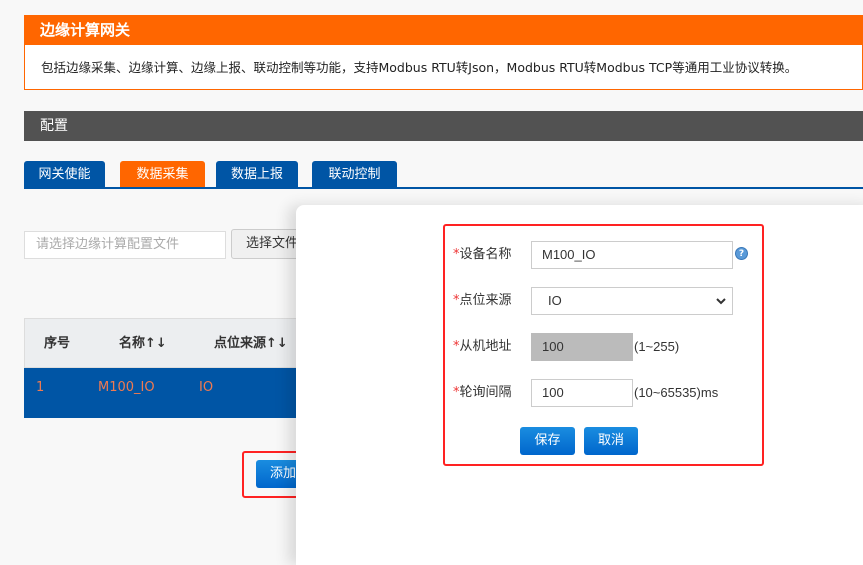 The width and height of the screenshot is (863, 565). What do you see at coordinates (40, 387) in the screenshot?
I see `cell-index: 1` at bounding box center [40, 387].